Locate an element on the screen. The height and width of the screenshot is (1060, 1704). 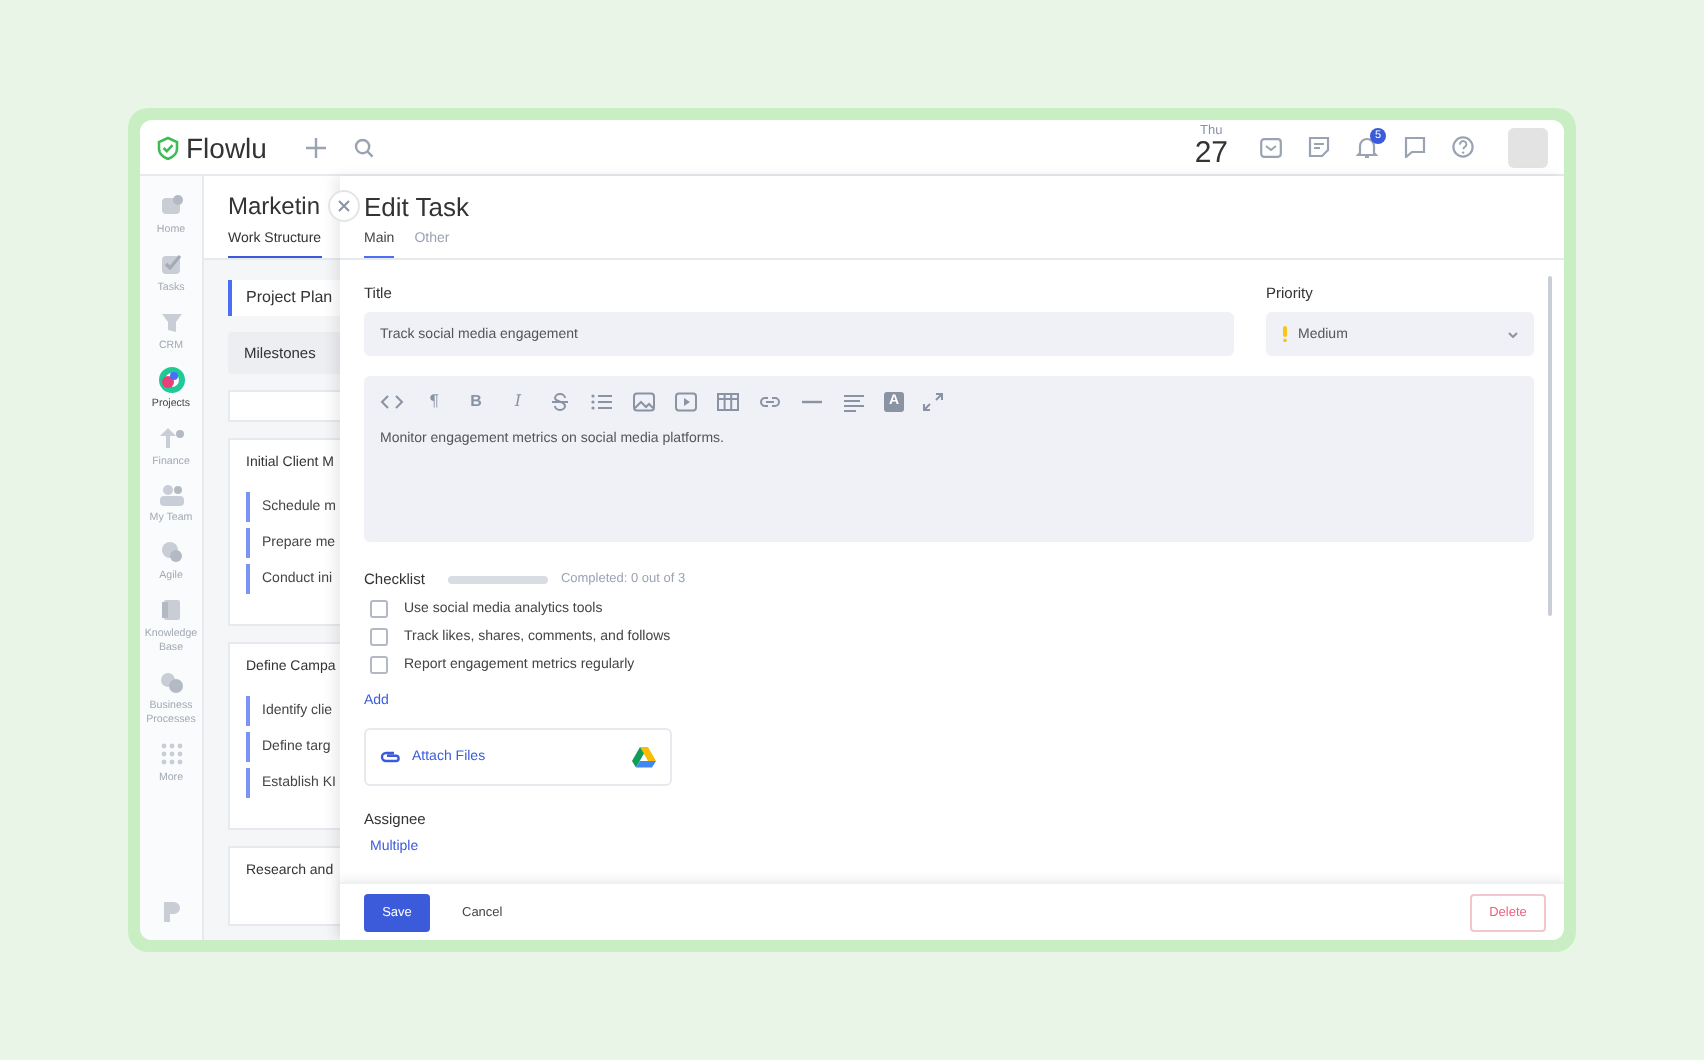
close-icon is located at coordinates (344, 206).